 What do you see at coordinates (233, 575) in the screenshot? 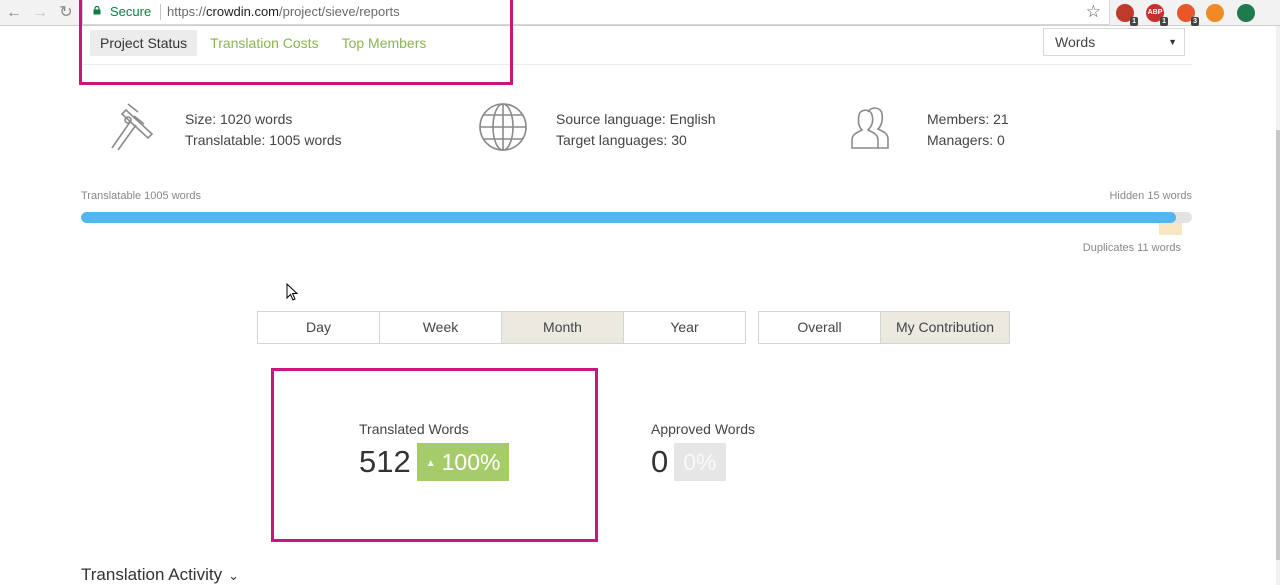
I see `chevron-down-icon: ⌄` at bounding box center [233, 575].